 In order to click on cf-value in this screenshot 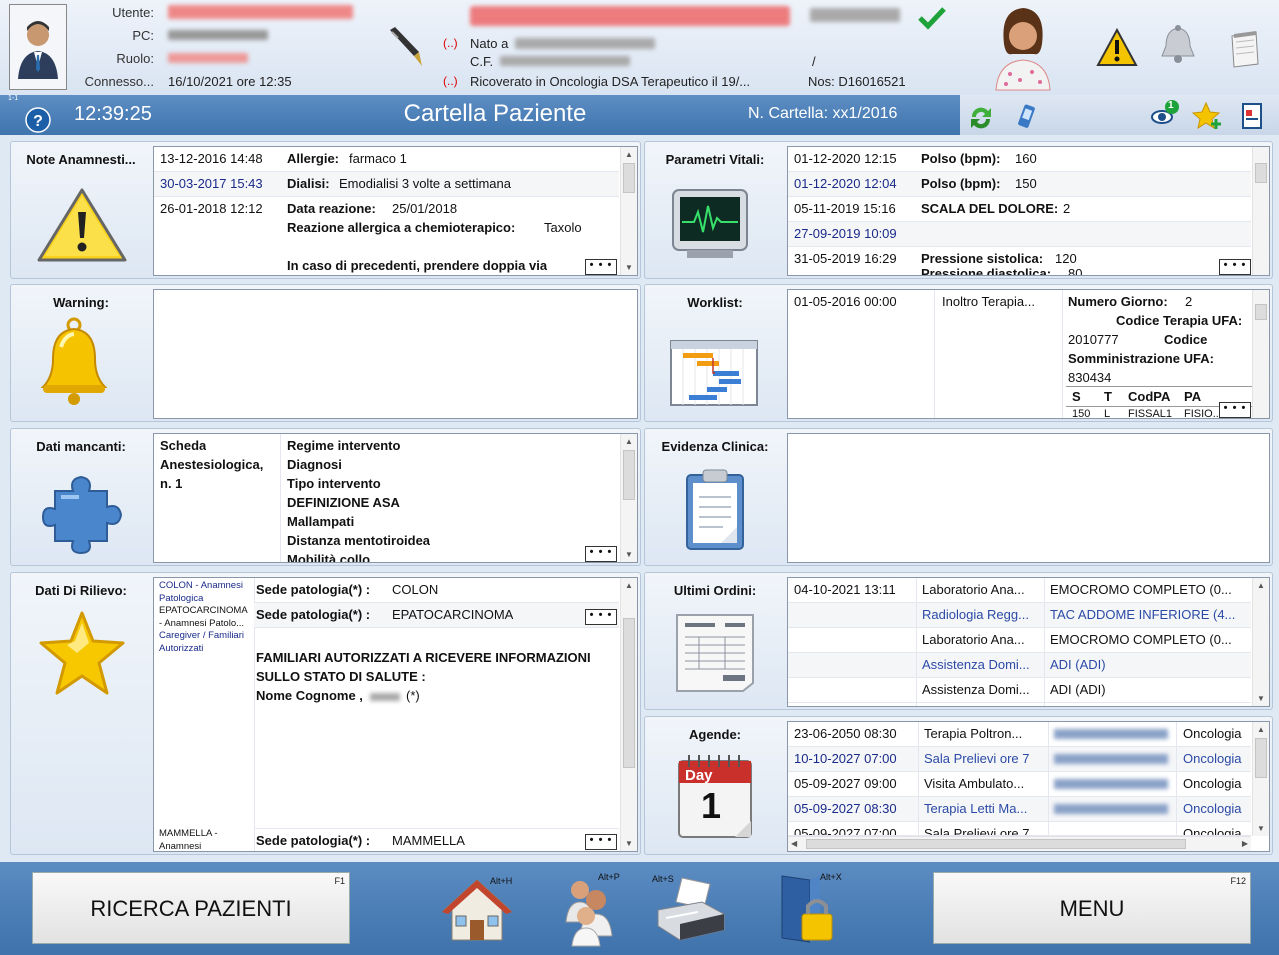, I will do `click(565, 61)`.